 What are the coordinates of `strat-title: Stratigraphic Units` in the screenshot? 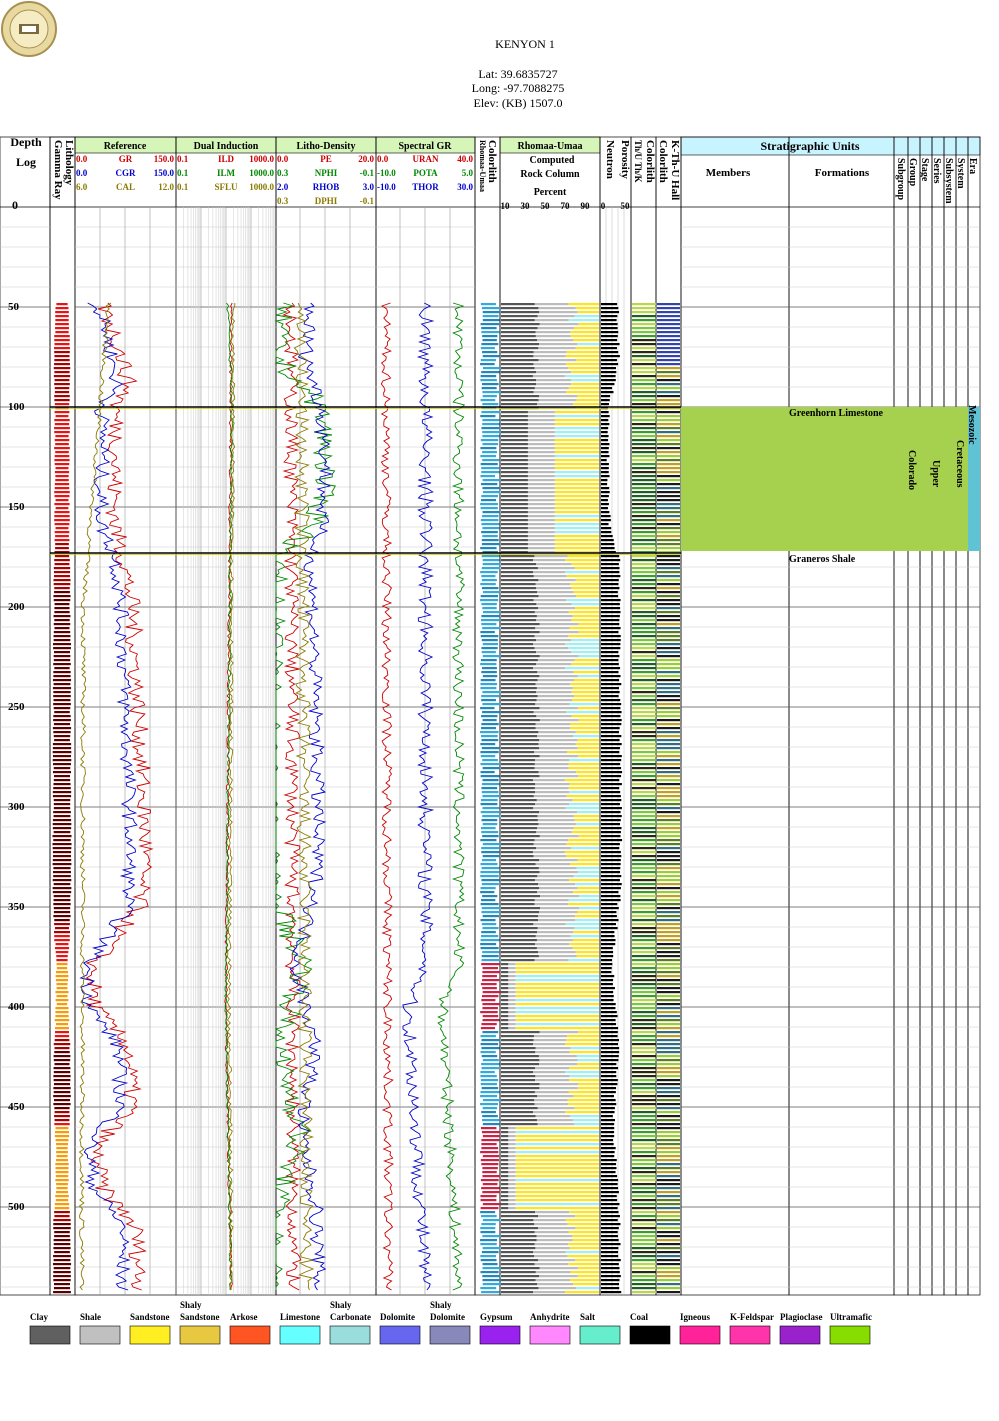 It's located at (810, 146).